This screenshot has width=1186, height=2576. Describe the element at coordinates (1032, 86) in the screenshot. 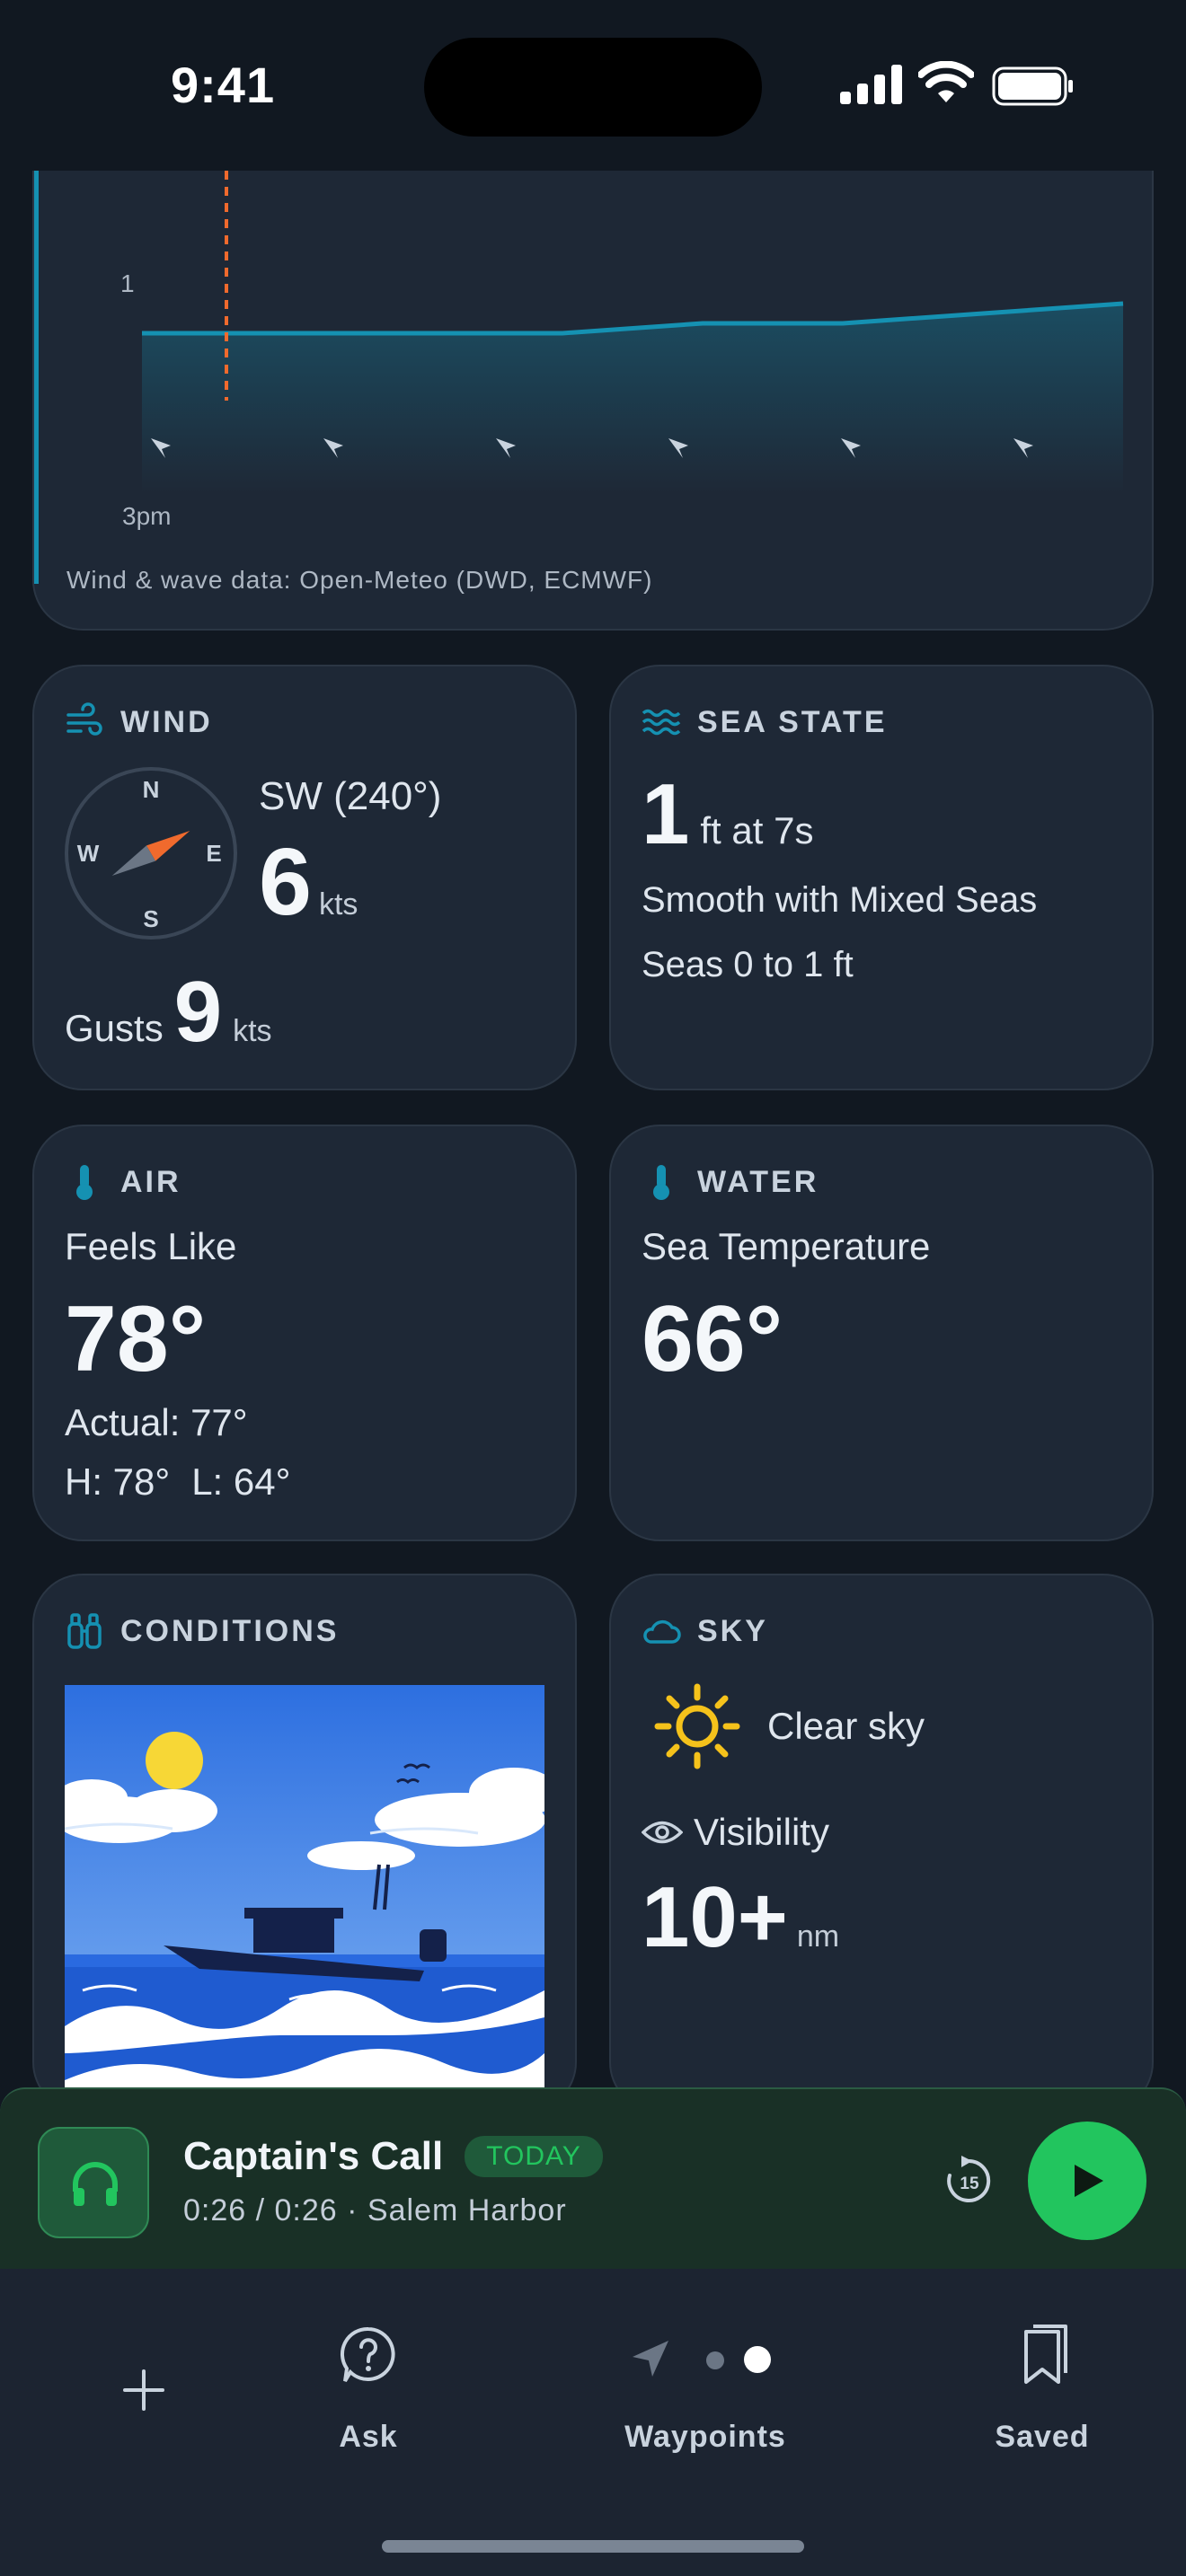

I see `battery-icon` at that location.